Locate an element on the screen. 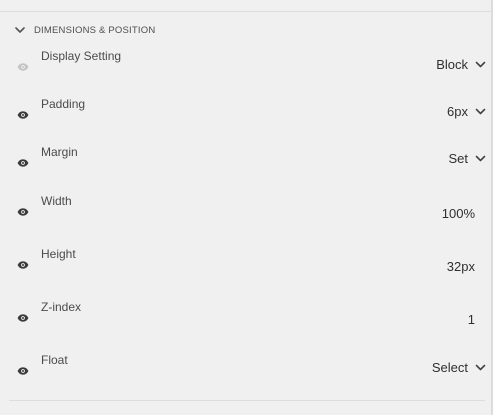 Image resolution: width=493 pixels, height=415 pixels. property-row-height: Height 32px is located at coordinates (246, 261).